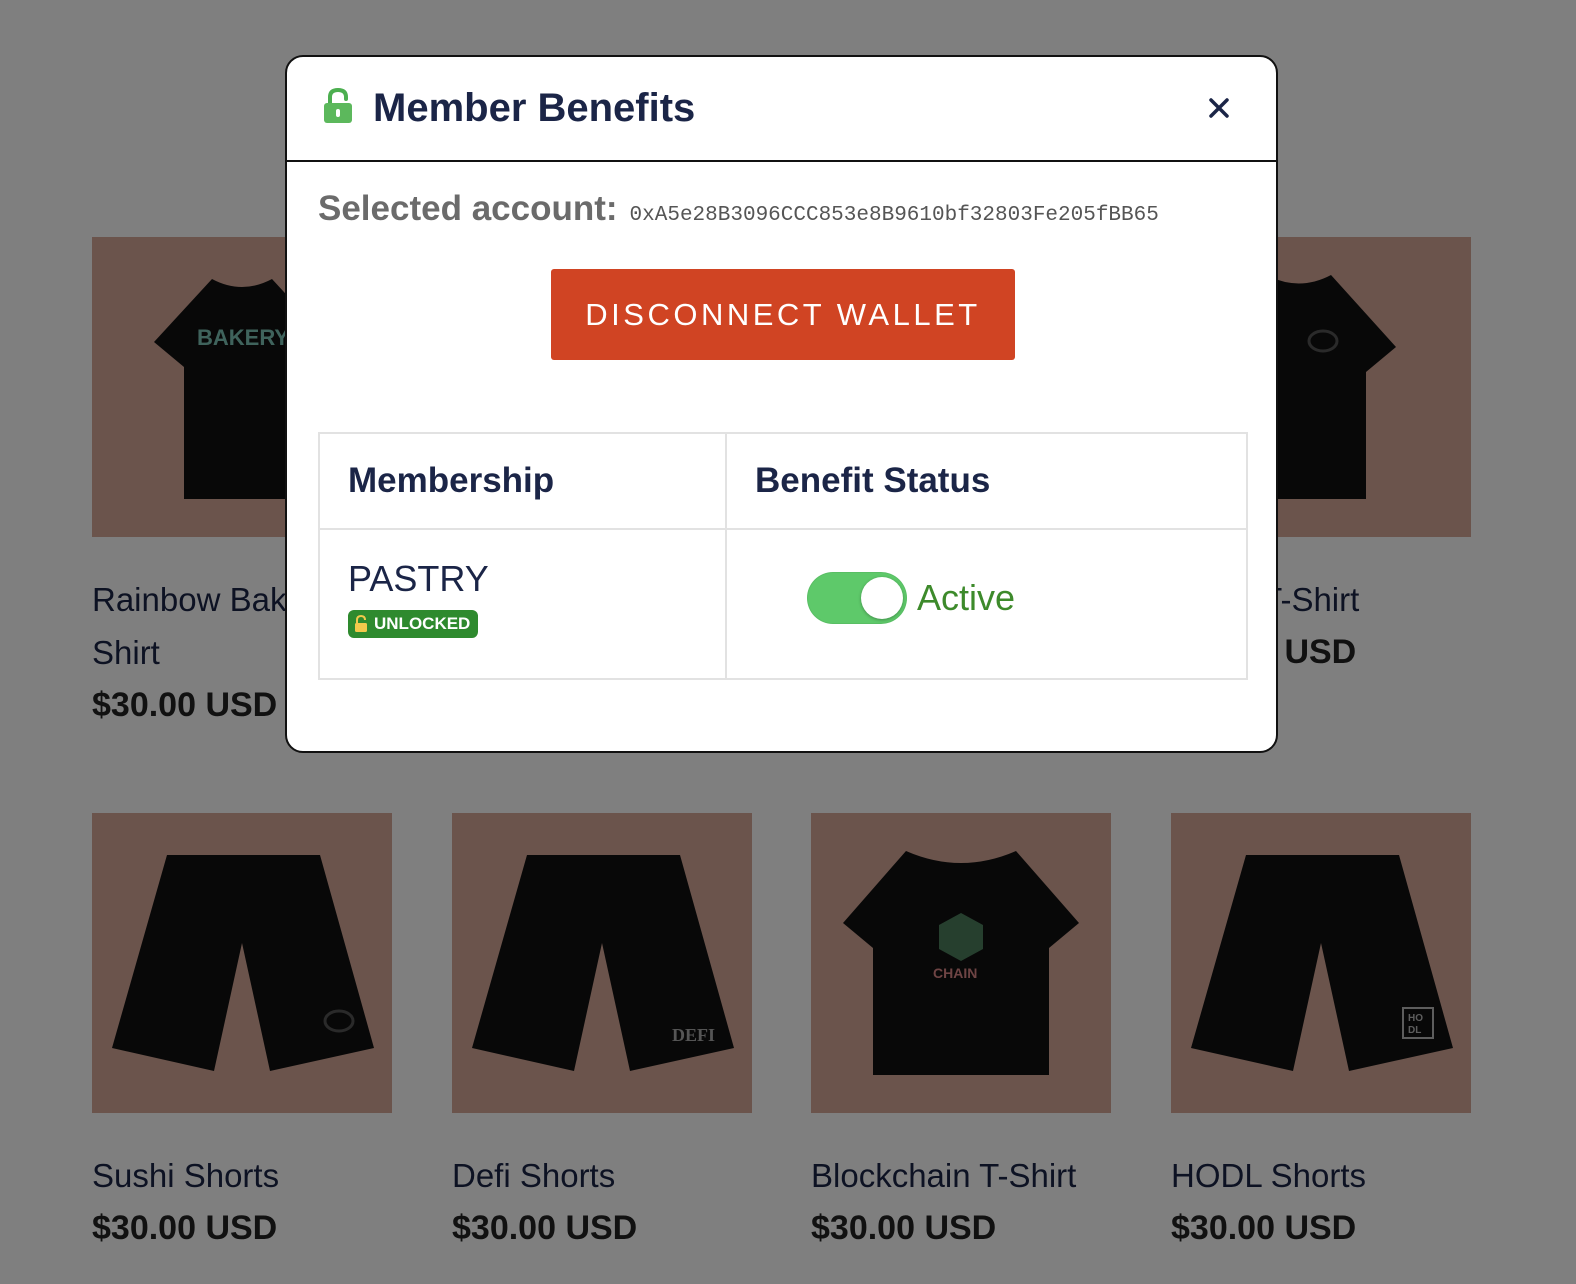  What do you see at coordinates (418, 578) in the screenshot?
I see `membership-tier: PASTRY` at bounding box center [418, 578].